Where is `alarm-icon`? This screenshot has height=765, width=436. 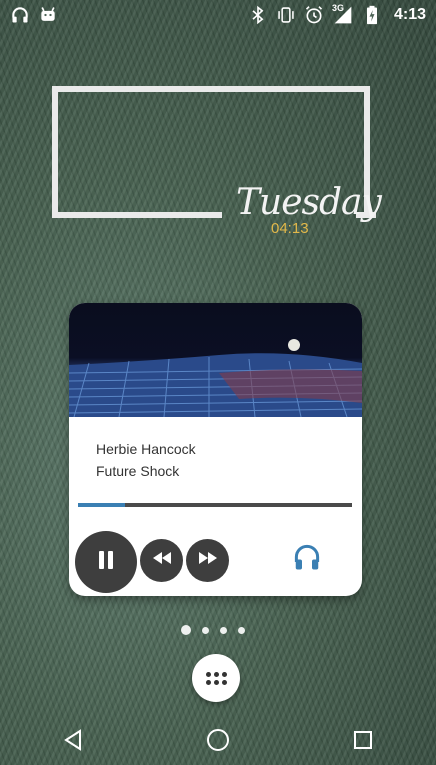 alarm-icon is located at coordinates (314, 15).